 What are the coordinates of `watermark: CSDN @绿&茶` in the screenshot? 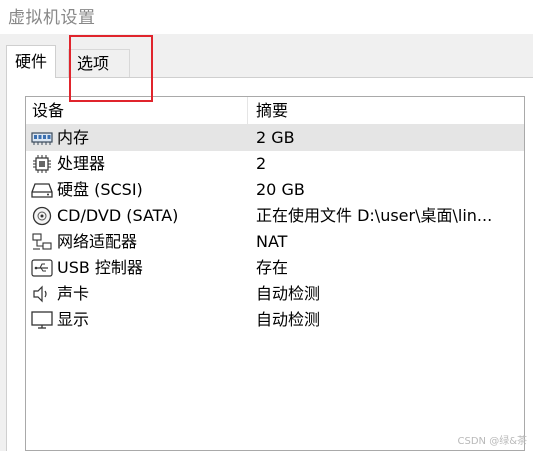 It's located at (492, 441).